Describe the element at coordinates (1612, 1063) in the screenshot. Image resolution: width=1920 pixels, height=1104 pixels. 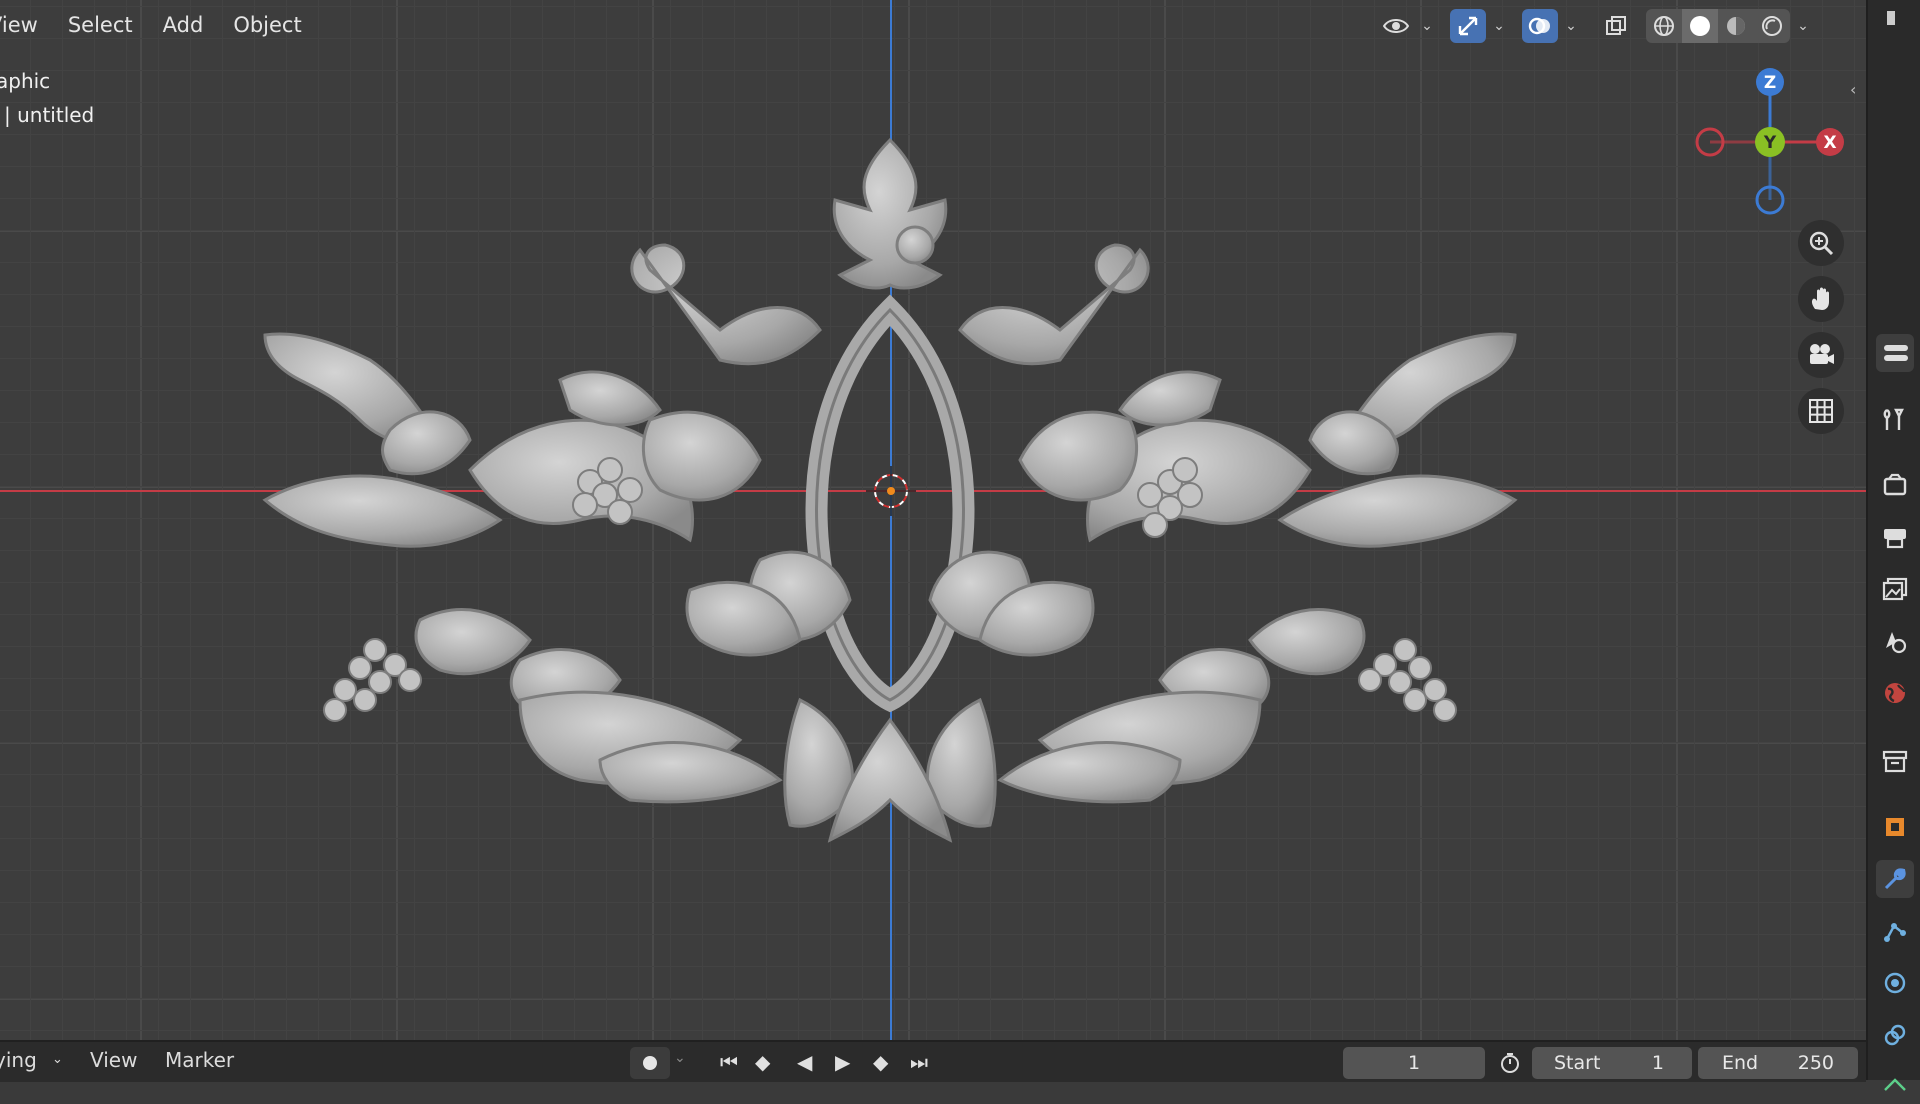
I see `start-frame-field: Start 1` at that location.